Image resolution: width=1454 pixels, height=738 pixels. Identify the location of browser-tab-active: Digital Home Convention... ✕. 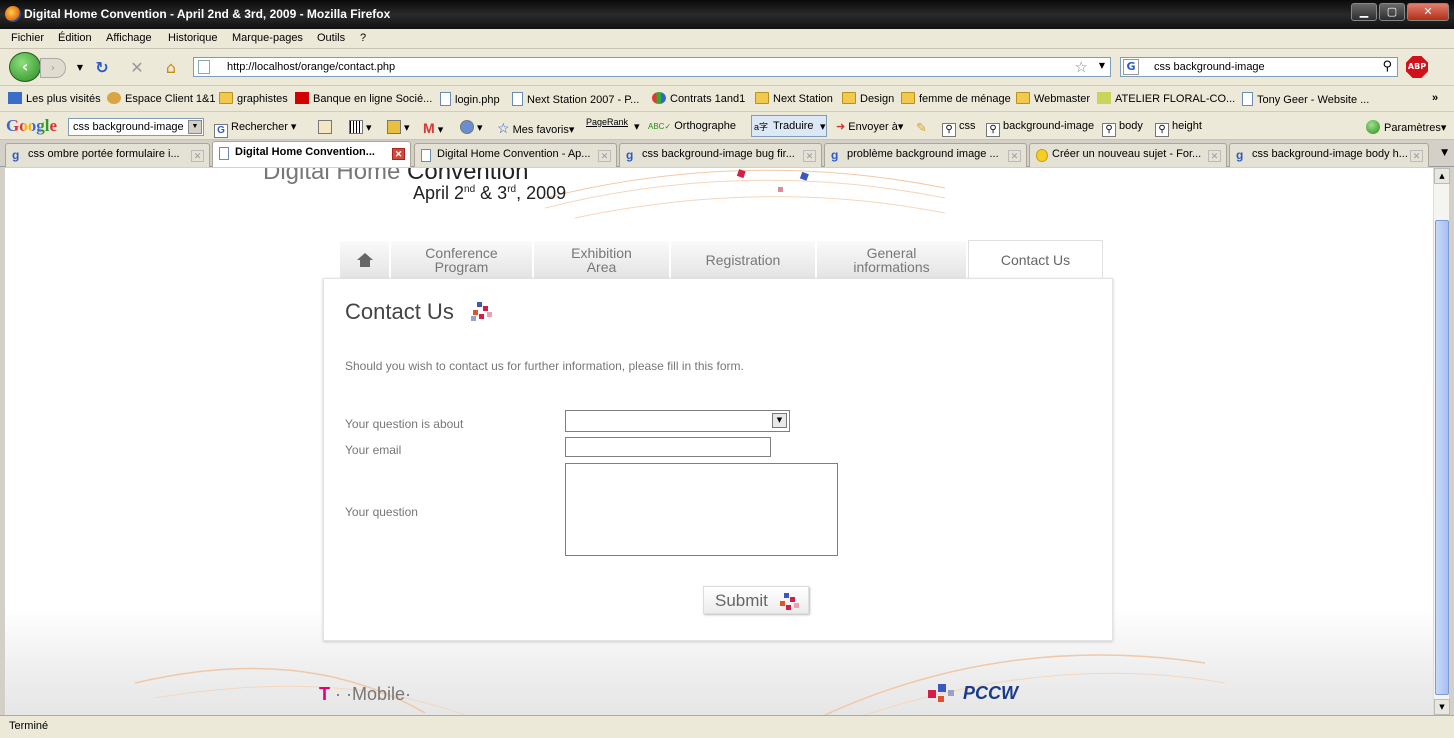
(311, 154).